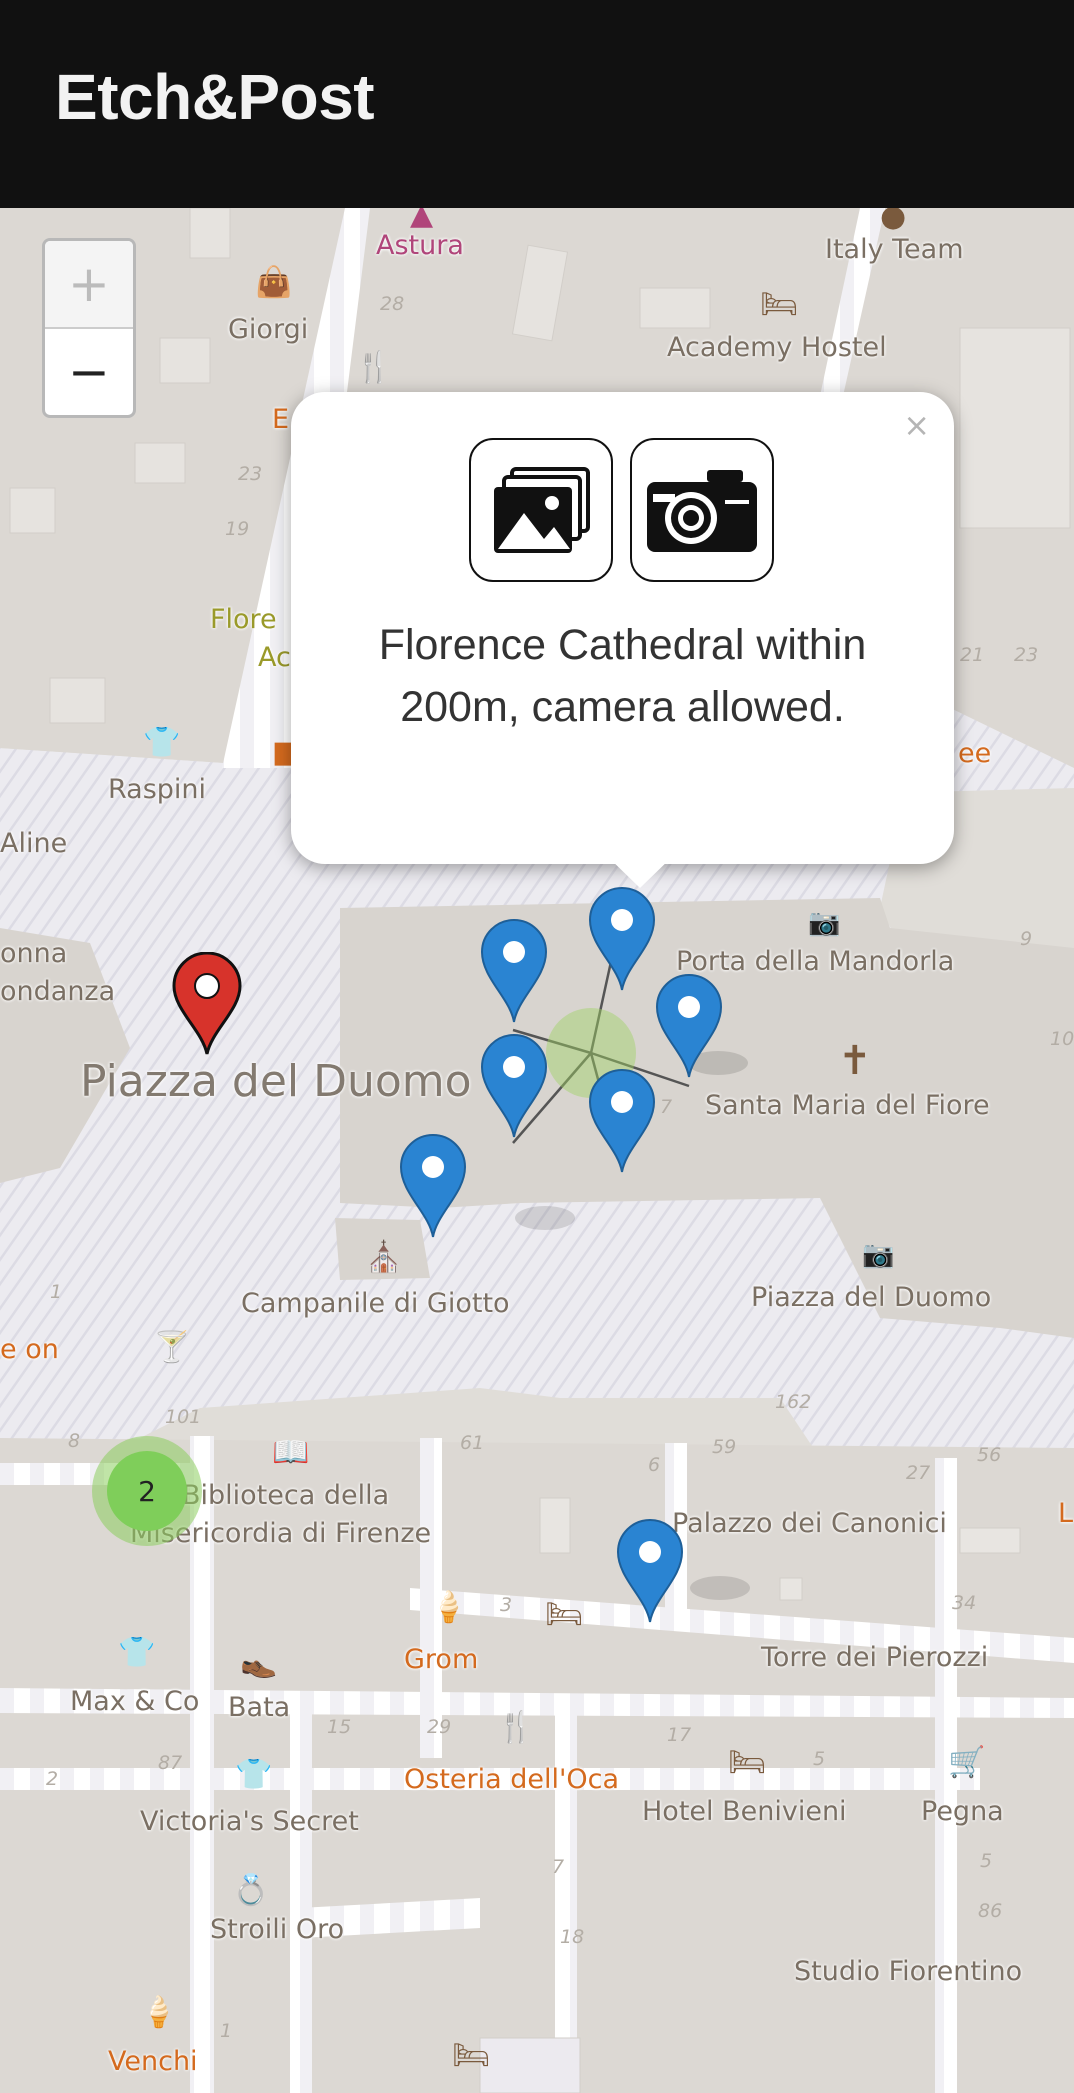 The image size is (1074, 2093). What do you see at coordinates (170, 1763) in the screenshot?
I see `house-number: 87` at bounding box center [170, 1763].